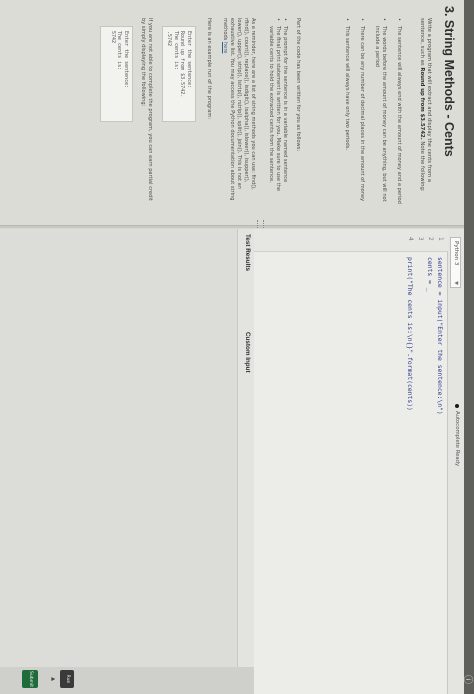 Image resolution: width=474 pixels, height=694 pixels. I want to click on partial-line: The cents is:, so click(119, 51).